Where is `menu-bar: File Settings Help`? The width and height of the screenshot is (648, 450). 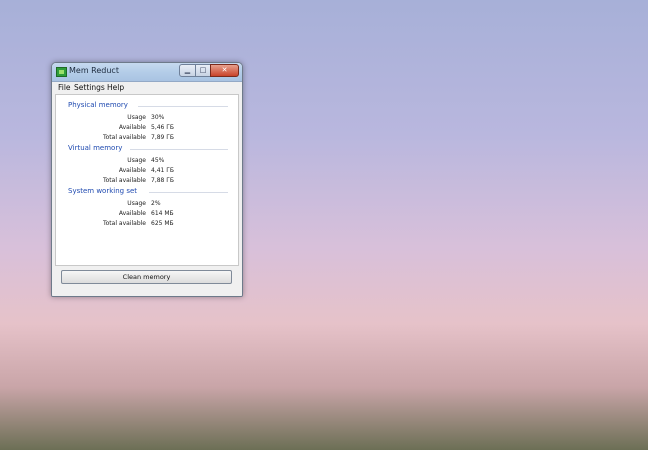 menu-bar: File Settings Help is located at coordinates (147, 87).